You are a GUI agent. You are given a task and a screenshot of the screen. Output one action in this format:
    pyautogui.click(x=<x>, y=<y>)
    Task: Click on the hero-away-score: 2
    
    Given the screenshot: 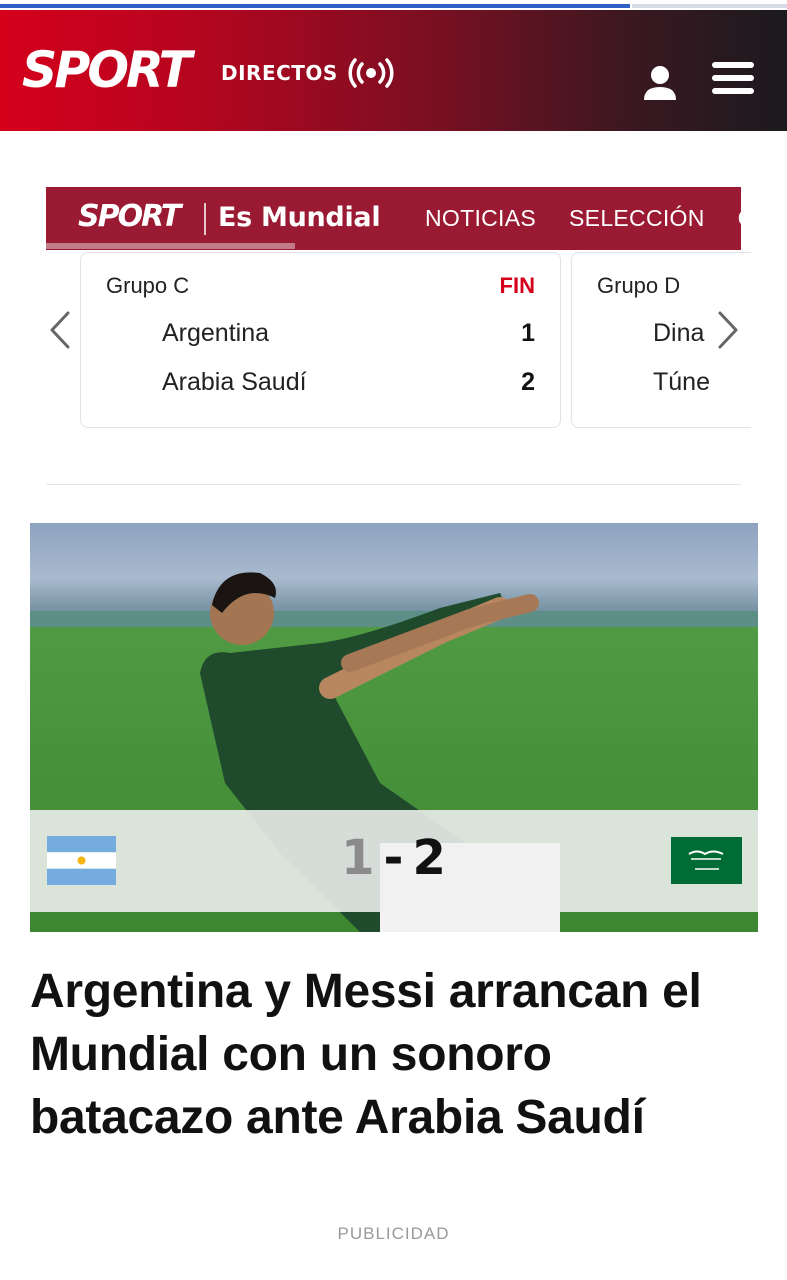 What is the action you would take?
    pyautogui.click(x=429, y=858)
    